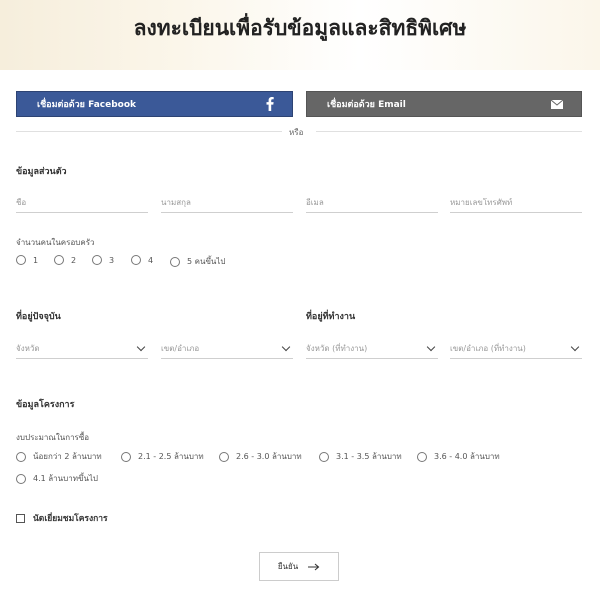 This screenshot has height=595, width=600. What do you see at coordinates (41, 172) in the screenshot?
I see `personal-info-title: ข้อมูลส่วนตัว` at bounding box center [41, 172].